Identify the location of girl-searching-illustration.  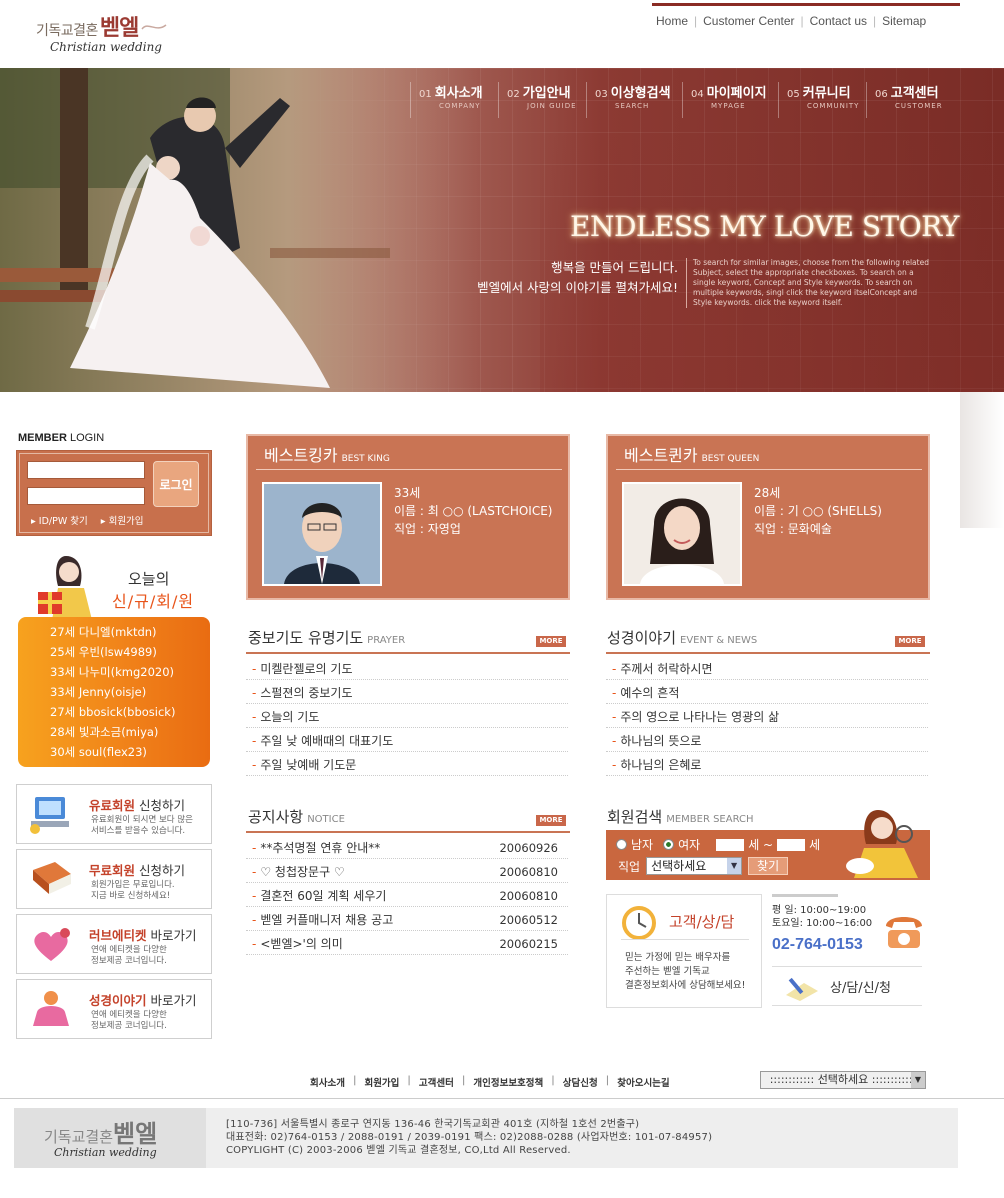
(882, 844).